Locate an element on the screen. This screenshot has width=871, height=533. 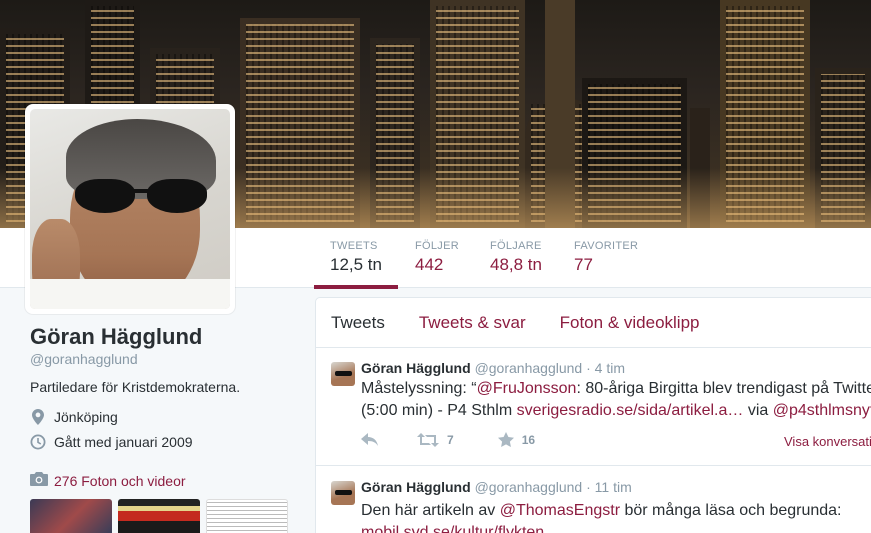
photos-videos-label: 276 Foton och videor is located at coordinates (120, 480).